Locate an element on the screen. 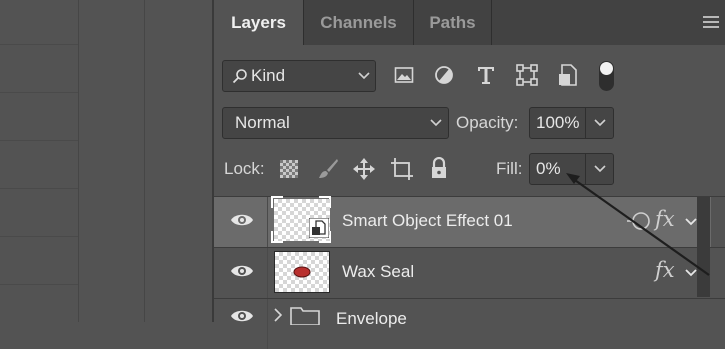 This screenshot has height=349, width=725. annotation-arrow is located at coordinates (638, 224).